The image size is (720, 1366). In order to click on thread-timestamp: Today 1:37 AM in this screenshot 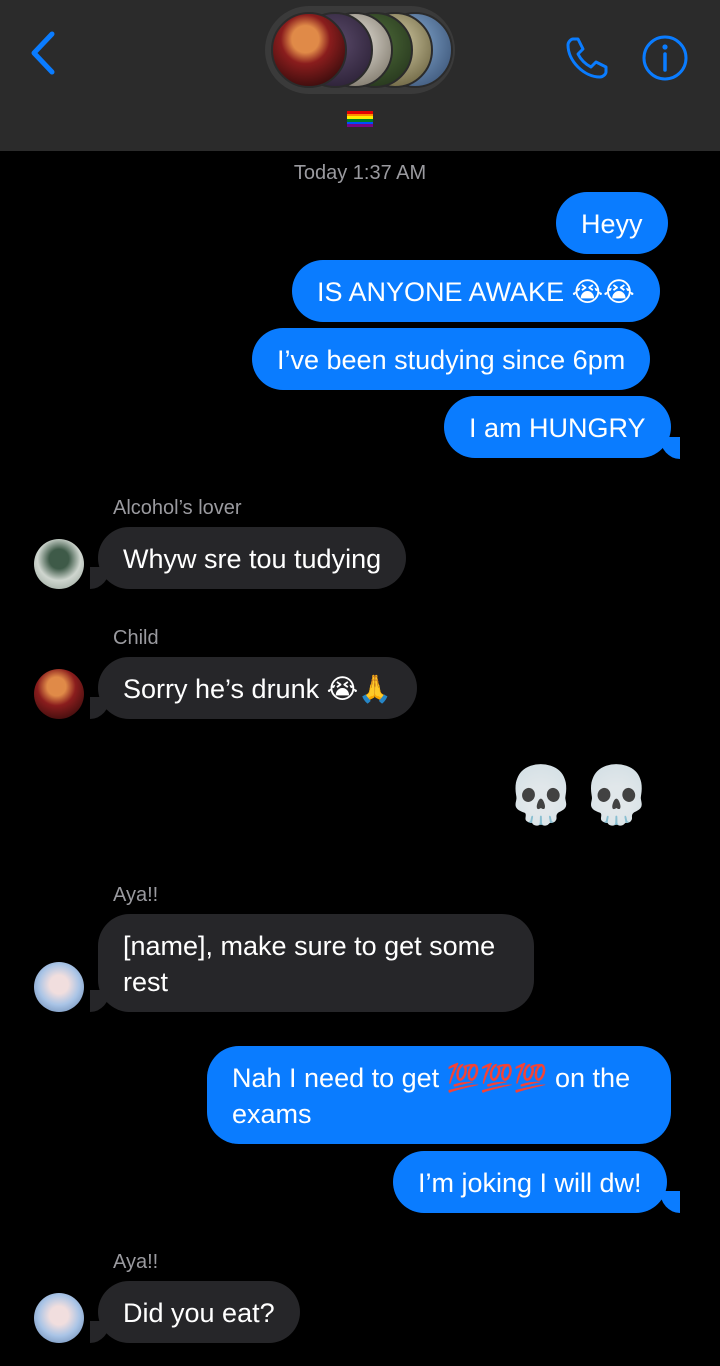, I will do `click(360, 173)`.